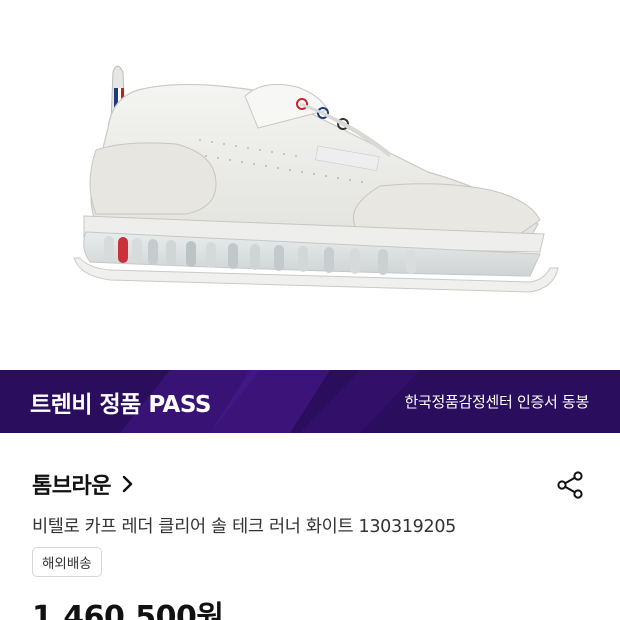 This screenshot has height=620, width=620. I want to click on brand-link: 톰브라운, so click(83, 484).